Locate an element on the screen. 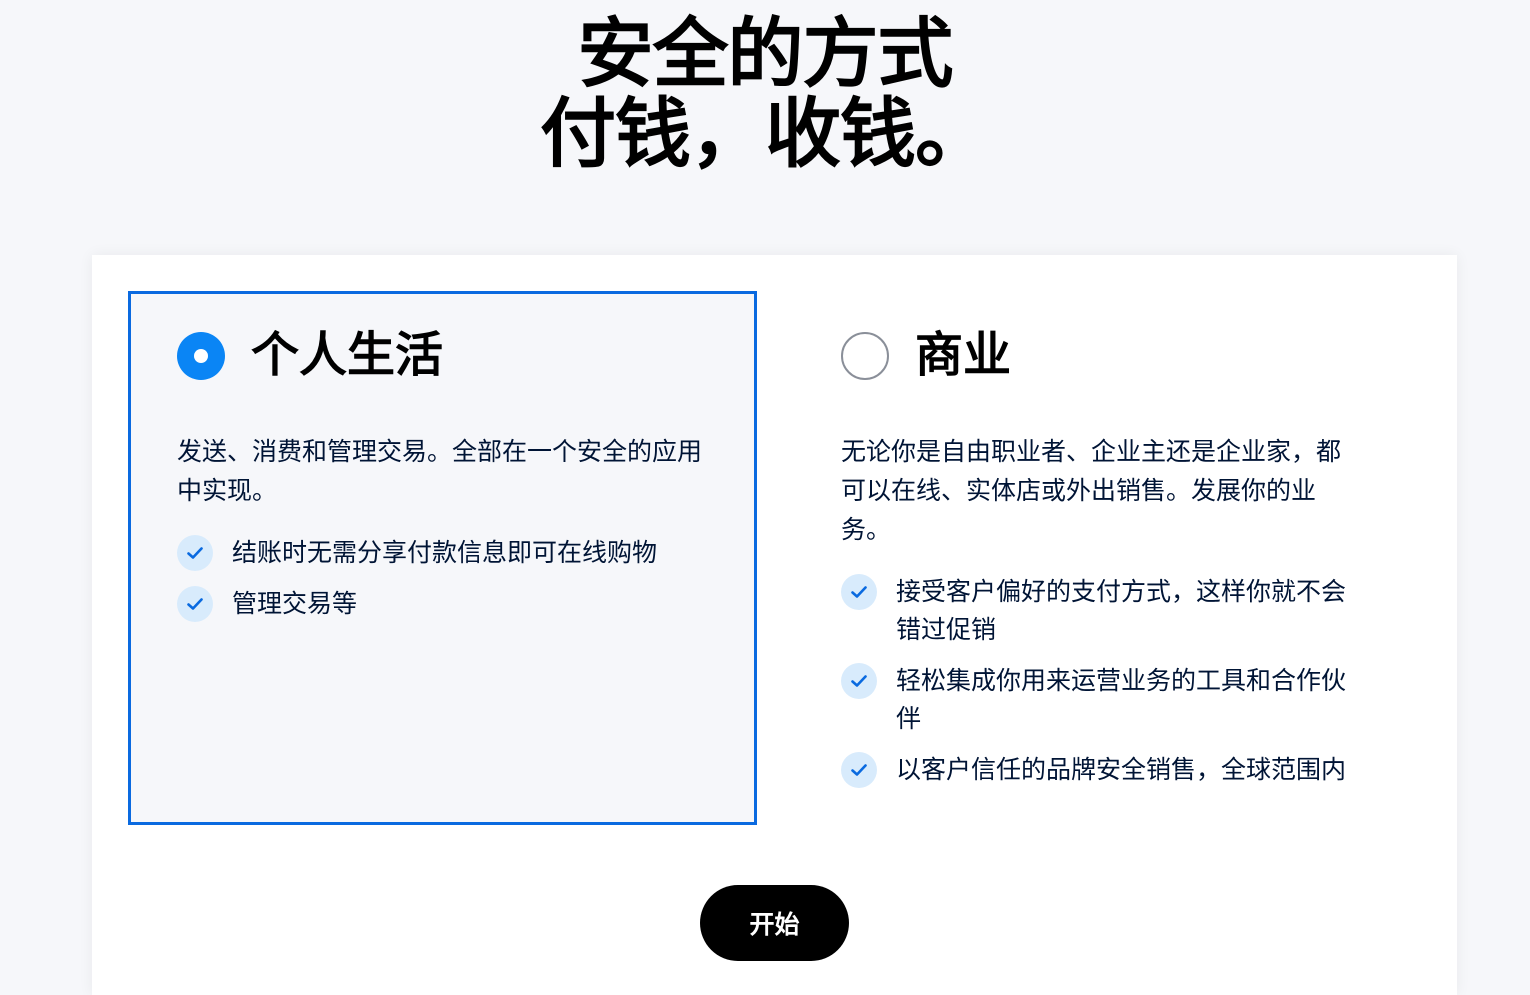  hero-line-1: 安全的方式 is located at coordinates (765, 53).